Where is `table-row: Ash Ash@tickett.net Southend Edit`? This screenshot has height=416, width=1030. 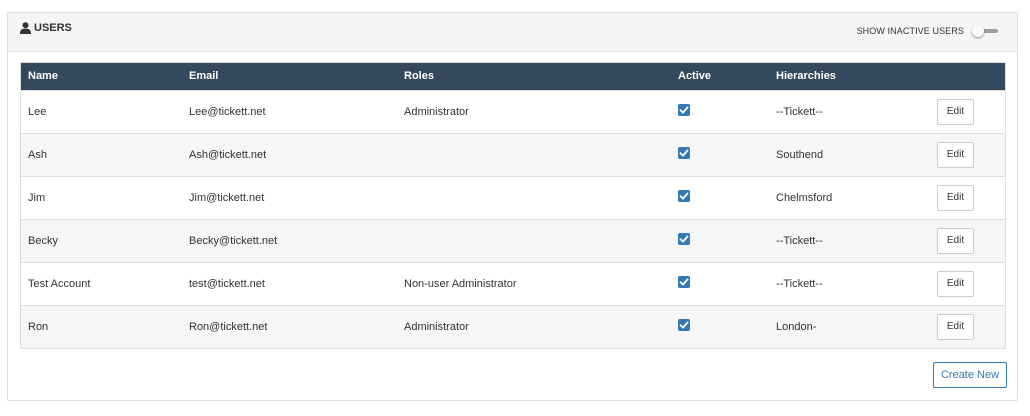
table-row: Ash Ash@tickett.net Southend Edit is located at coordinates (513, 154).